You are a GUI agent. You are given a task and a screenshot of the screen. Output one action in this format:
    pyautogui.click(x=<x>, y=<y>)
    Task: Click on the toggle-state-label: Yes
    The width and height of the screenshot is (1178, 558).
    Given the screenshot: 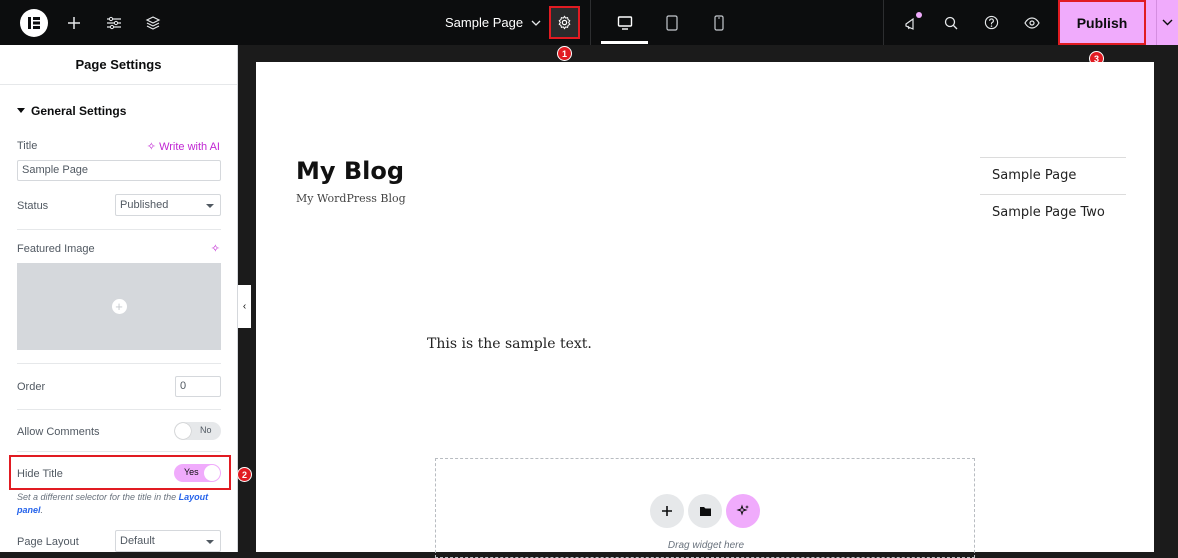 What is the action you would take?
    pyautogui.click(x=191, y=472)
    